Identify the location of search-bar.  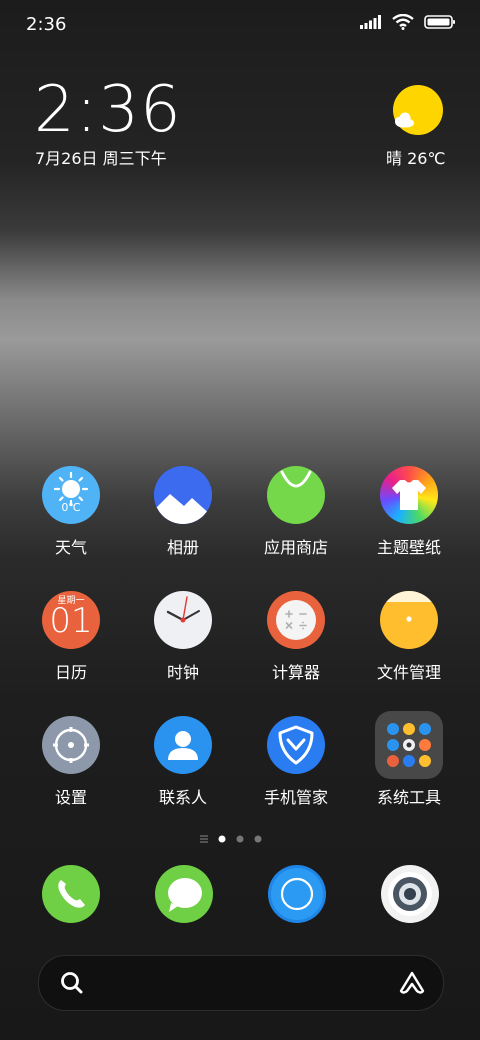
(241, 983).